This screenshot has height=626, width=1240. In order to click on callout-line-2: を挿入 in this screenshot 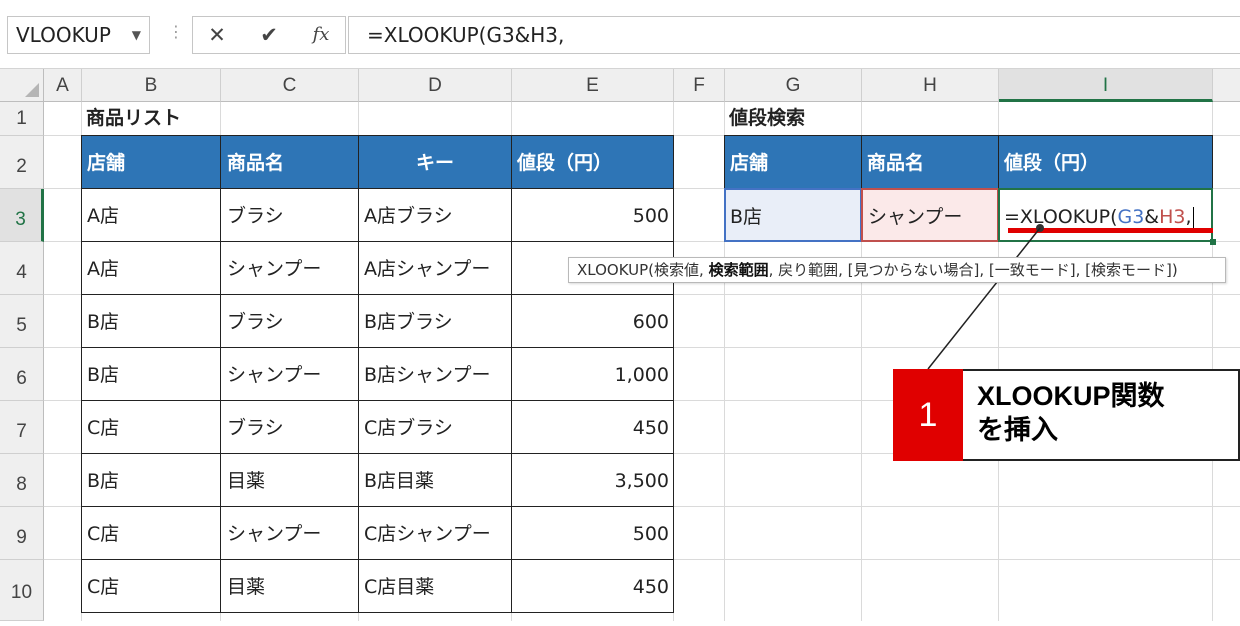, I will do `click(1017, 430)`.